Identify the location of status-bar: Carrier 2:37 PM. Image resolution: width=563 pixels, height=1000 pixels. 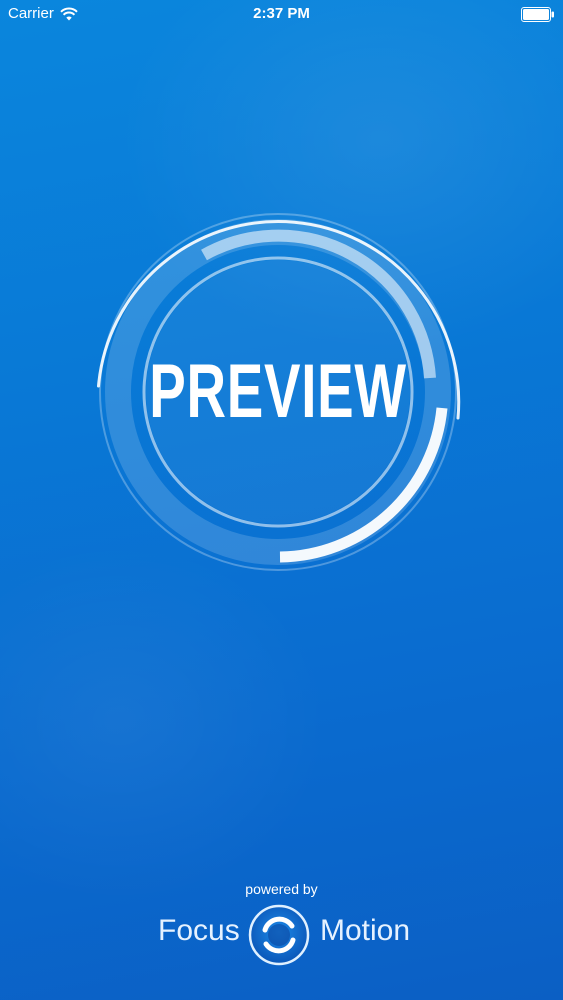
(281, 15).